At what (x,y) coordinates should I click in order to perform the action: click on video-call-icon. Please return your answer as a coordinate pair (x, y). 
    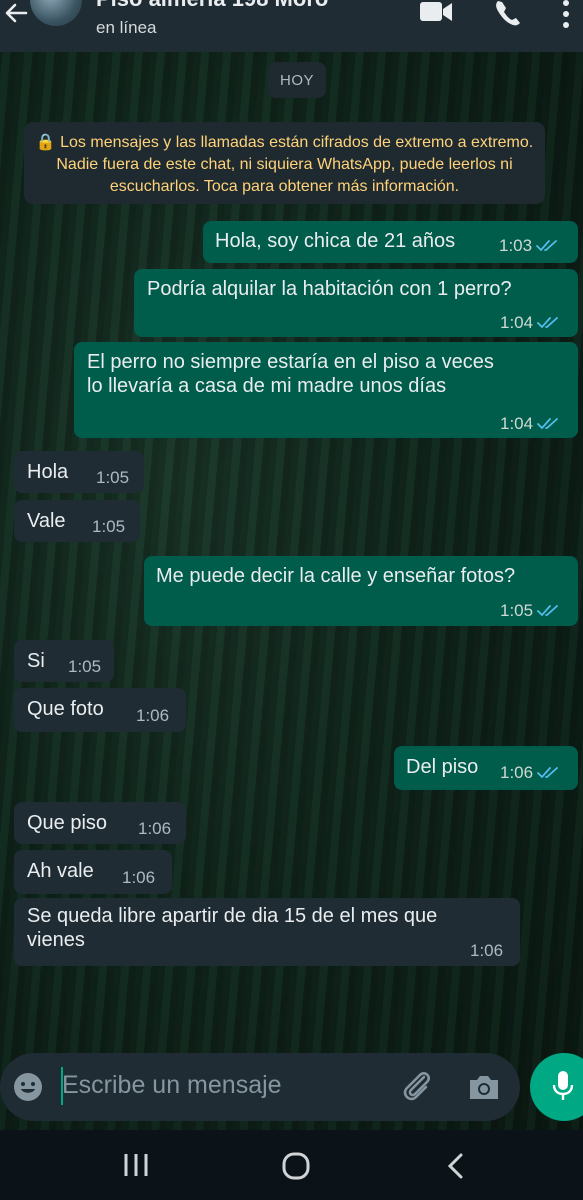
    Looking at the image, I should click on (436, 12).